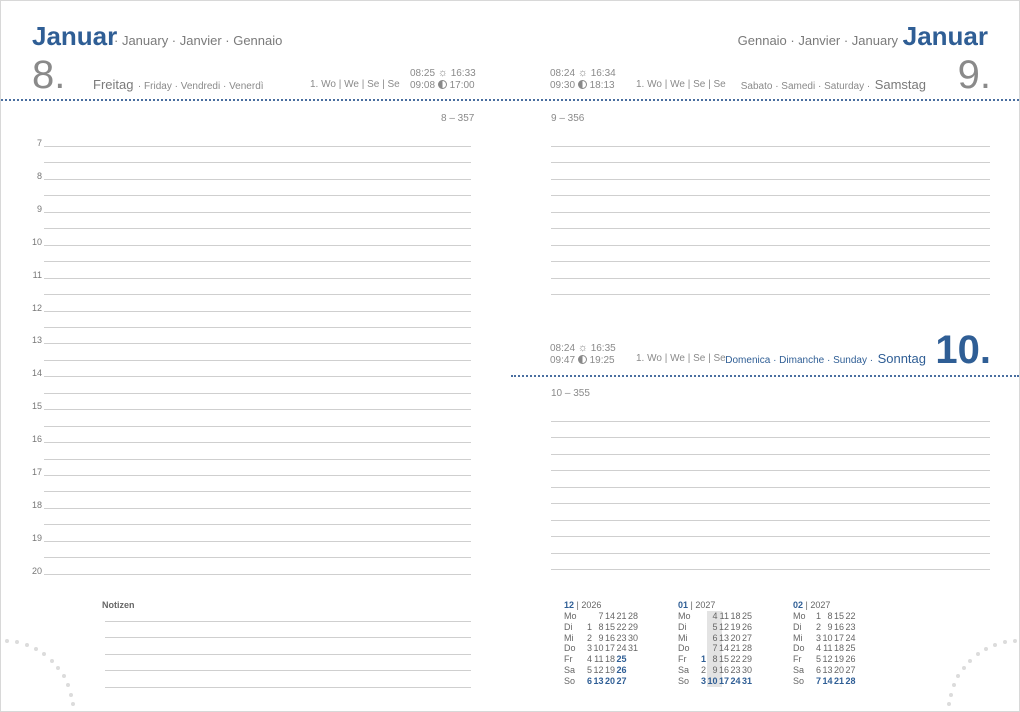 The width and height of the screenshot is (1020, 712). I want to click on right-weekday: Sabato · Samedi · Saturday · Samstag, so click(833, 85).